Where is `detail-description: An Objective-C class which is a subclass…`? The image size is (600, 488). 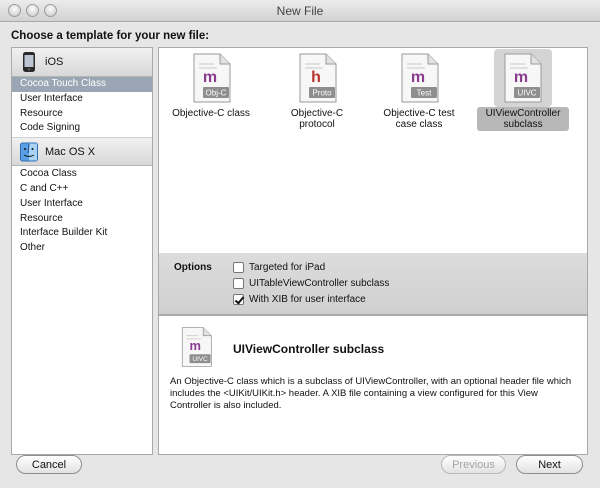
detail-description: An Objective-C class which is a subclass… is located at coordinates (371, 393).